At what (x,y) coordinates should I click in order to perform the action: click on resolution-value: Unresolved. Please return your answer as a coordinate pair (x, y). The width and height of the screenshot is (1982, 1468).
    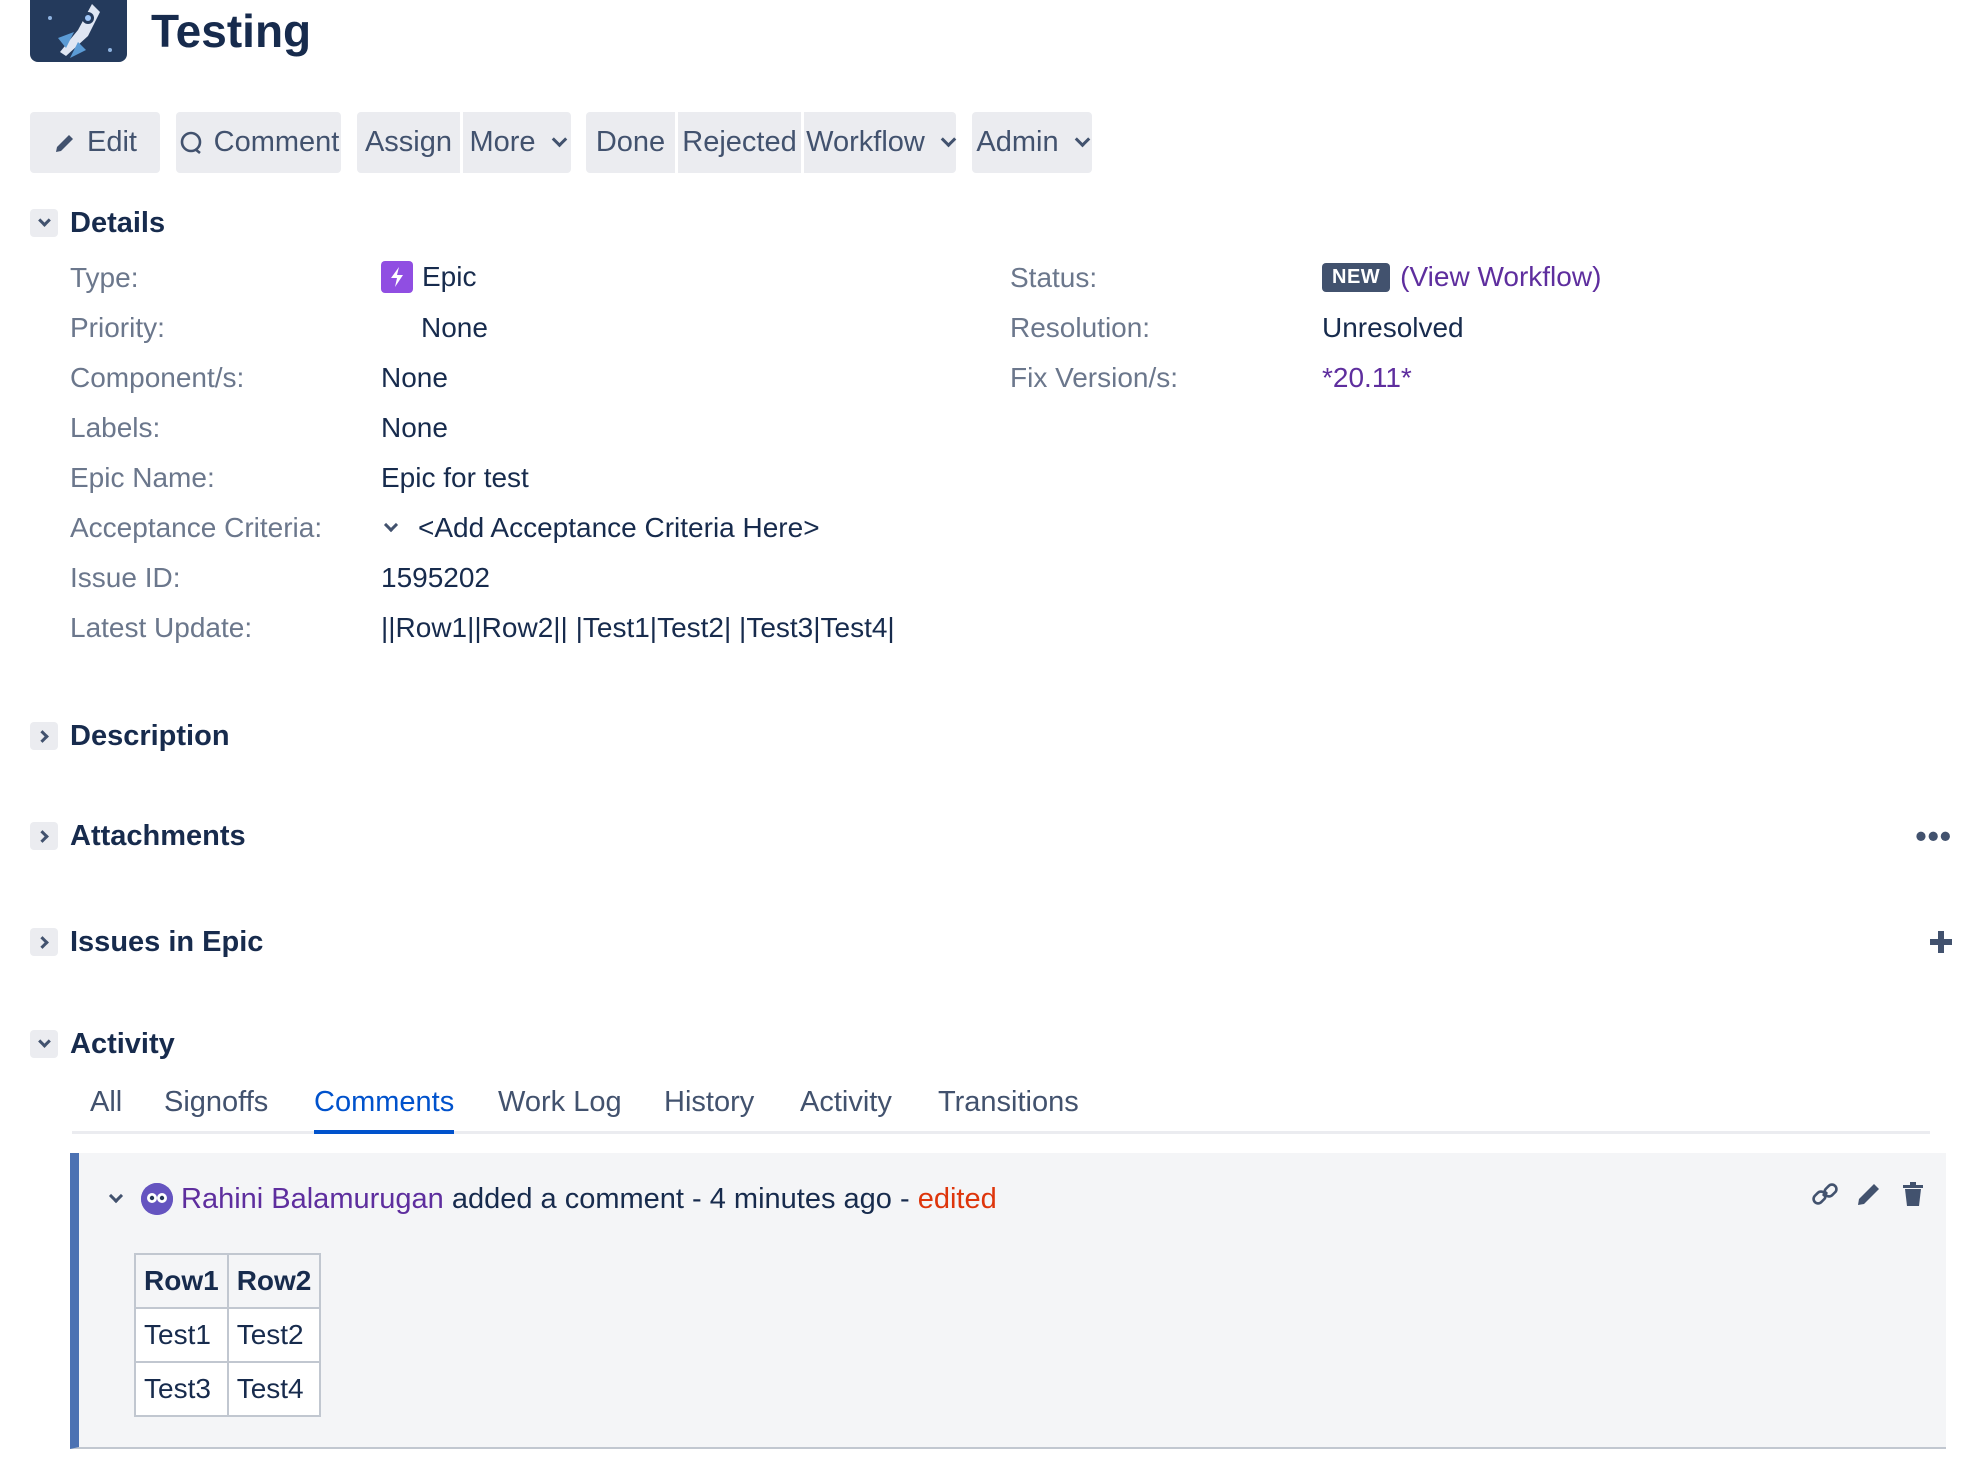
    Looking at the image, I should click on (1393, 327).